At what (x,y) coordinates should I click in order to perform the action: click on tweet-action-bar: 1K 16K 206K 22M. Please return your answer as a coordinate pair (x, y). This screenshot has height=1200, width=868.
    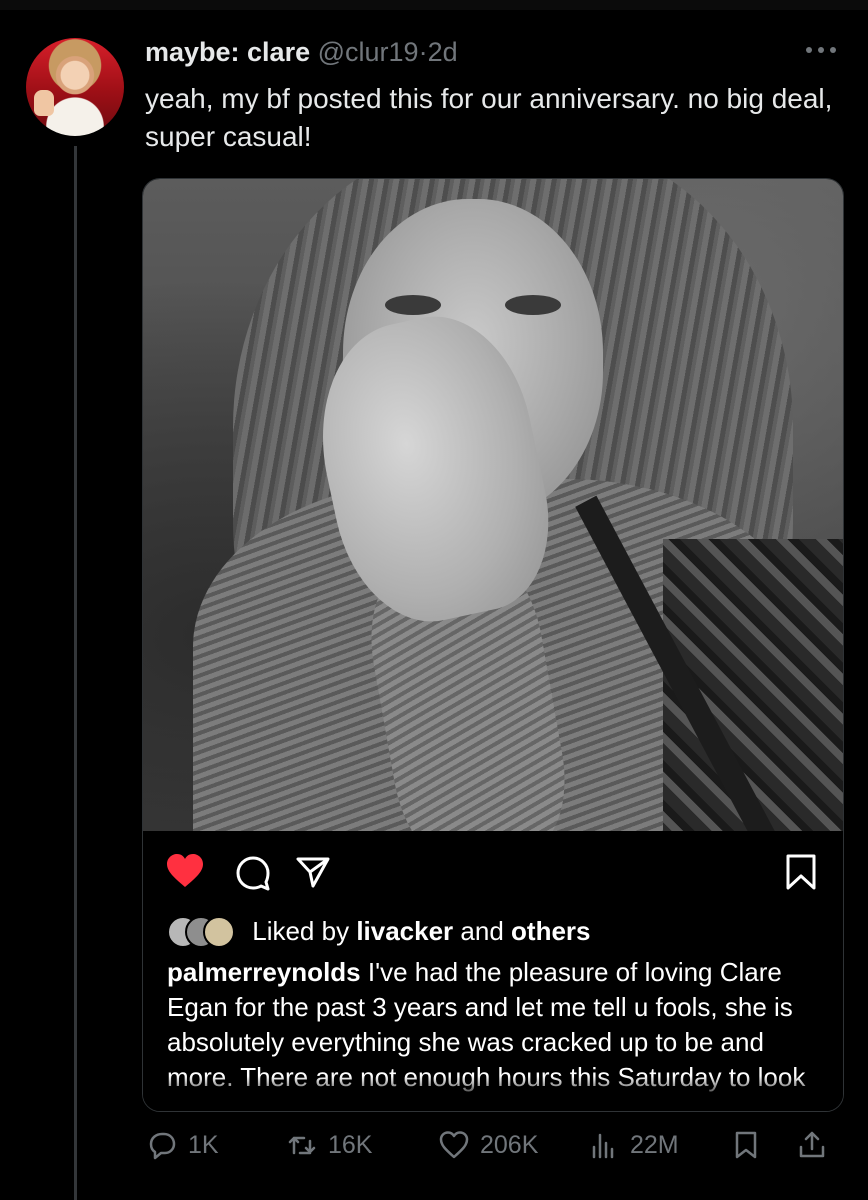
    Looking at the image, I should click on (495, 1145).